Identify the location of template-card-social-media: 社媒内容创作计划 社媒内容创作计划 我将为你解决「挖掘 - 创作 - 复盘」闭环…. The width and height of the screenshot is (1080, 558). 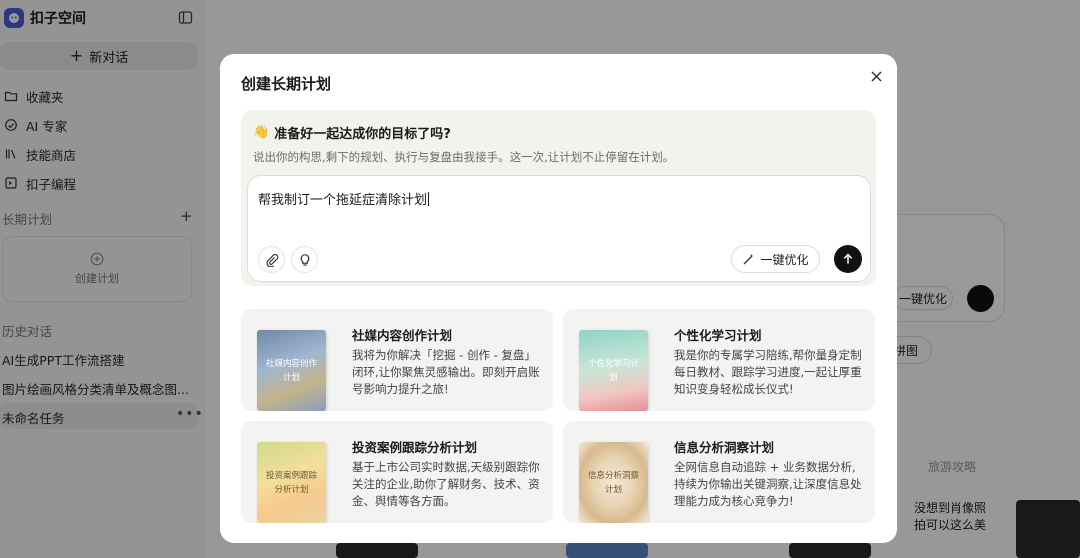
(397, 360).